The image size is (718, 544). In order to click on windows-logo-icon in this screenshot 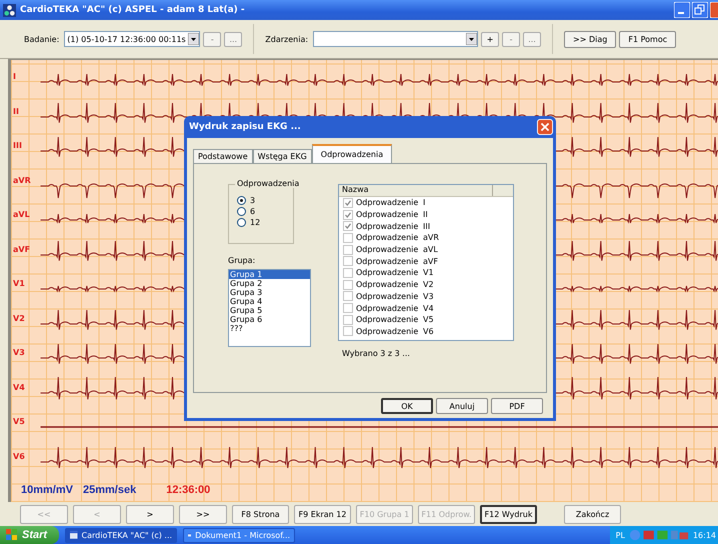, I will do `click(12, 535)`.